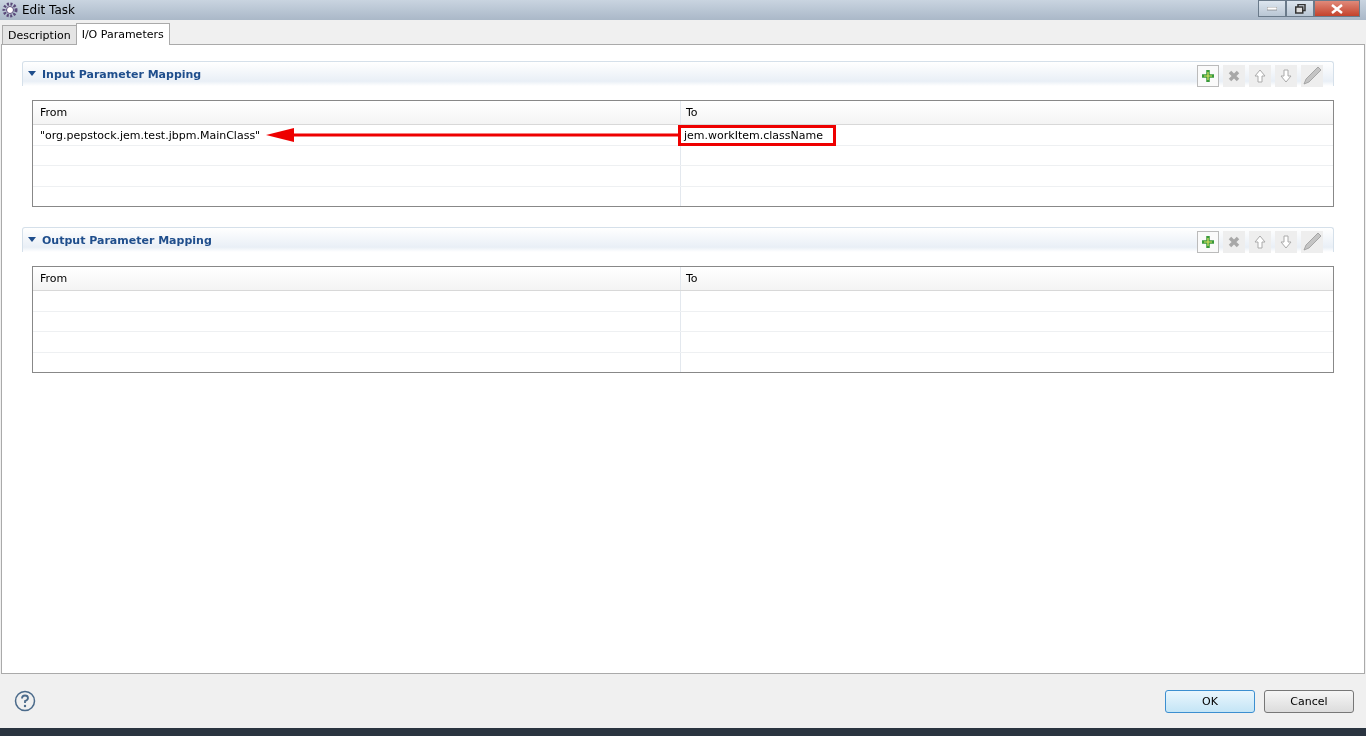 The width and height of the screenshot is (1366, 736). Describe the element at coordinates (10, 10) in the screenshot. I see `gear-icon` at that location.